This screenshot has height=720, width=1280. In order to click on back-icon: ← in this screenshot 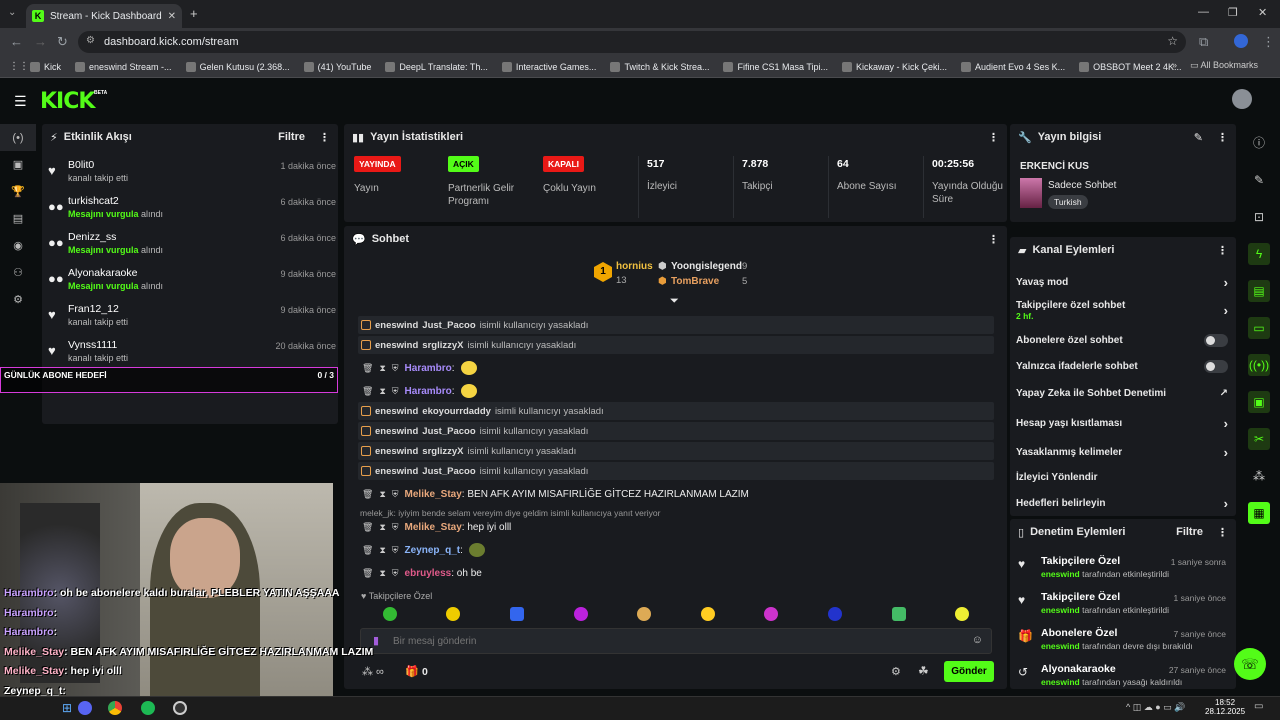, I will do `click(16, 41)`.